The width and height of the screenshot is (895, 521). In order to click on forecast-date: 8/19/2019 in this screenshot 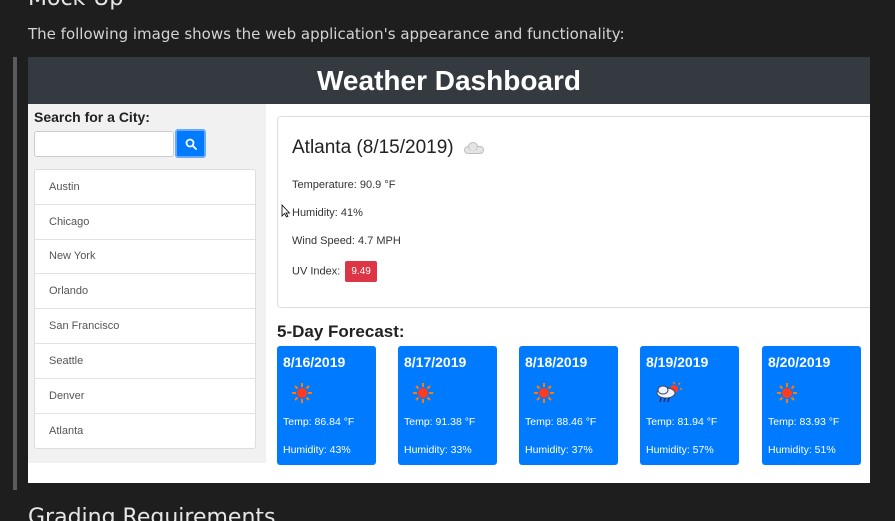, I will do `click(677, 362)`.